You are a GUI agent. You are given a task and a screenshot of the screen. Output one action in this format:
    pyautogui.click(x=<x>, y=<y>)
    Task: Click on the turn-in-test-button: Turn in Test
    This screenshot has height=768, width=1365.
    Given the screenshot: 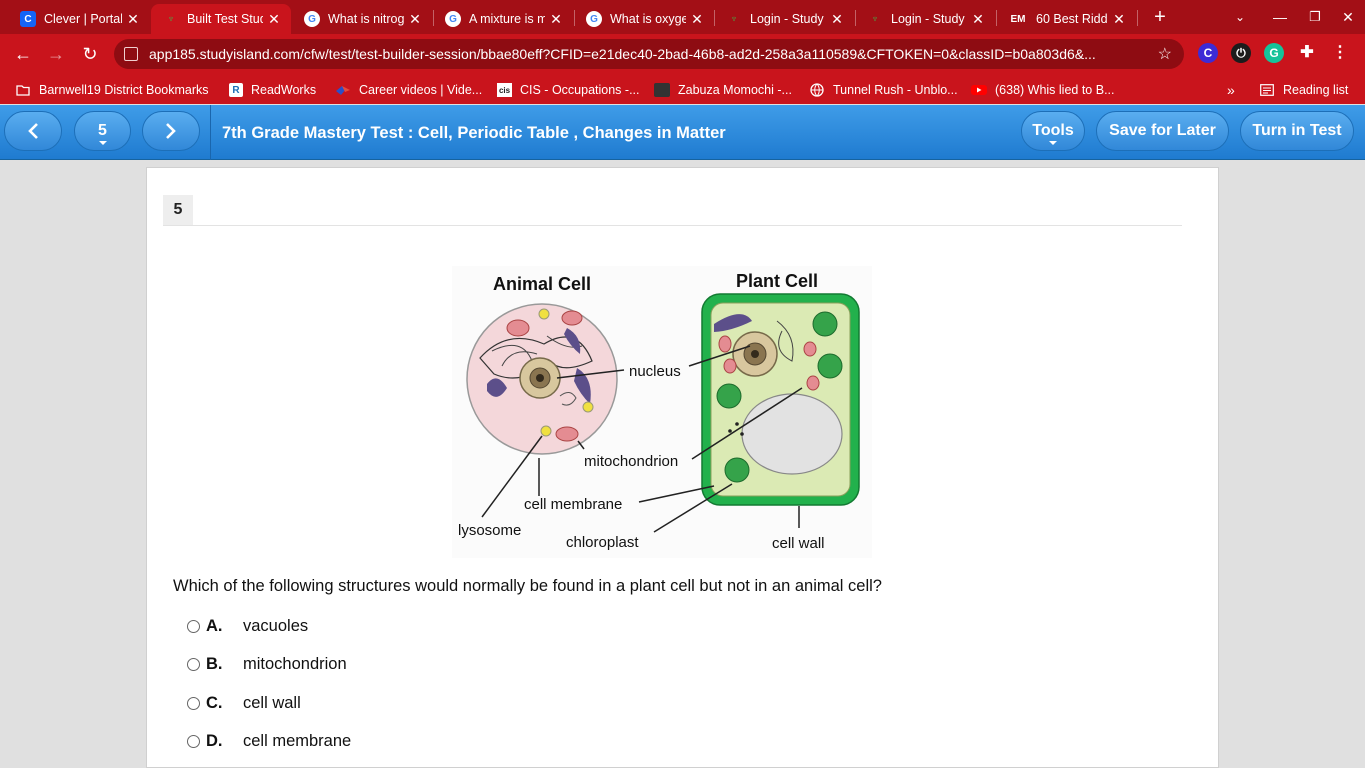 What is the action you would take?
    pyautogui.click(x=1297, y=131)
    